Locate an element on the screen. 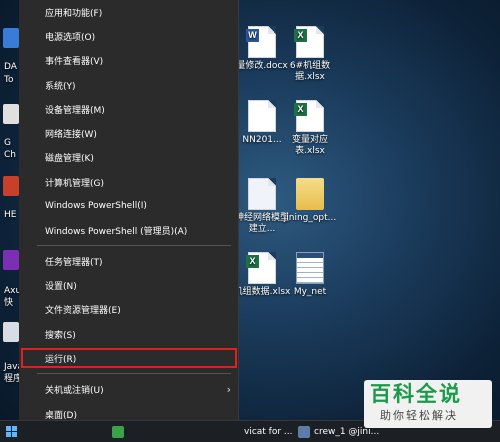  app-icon is located at coordinates (118, 432).